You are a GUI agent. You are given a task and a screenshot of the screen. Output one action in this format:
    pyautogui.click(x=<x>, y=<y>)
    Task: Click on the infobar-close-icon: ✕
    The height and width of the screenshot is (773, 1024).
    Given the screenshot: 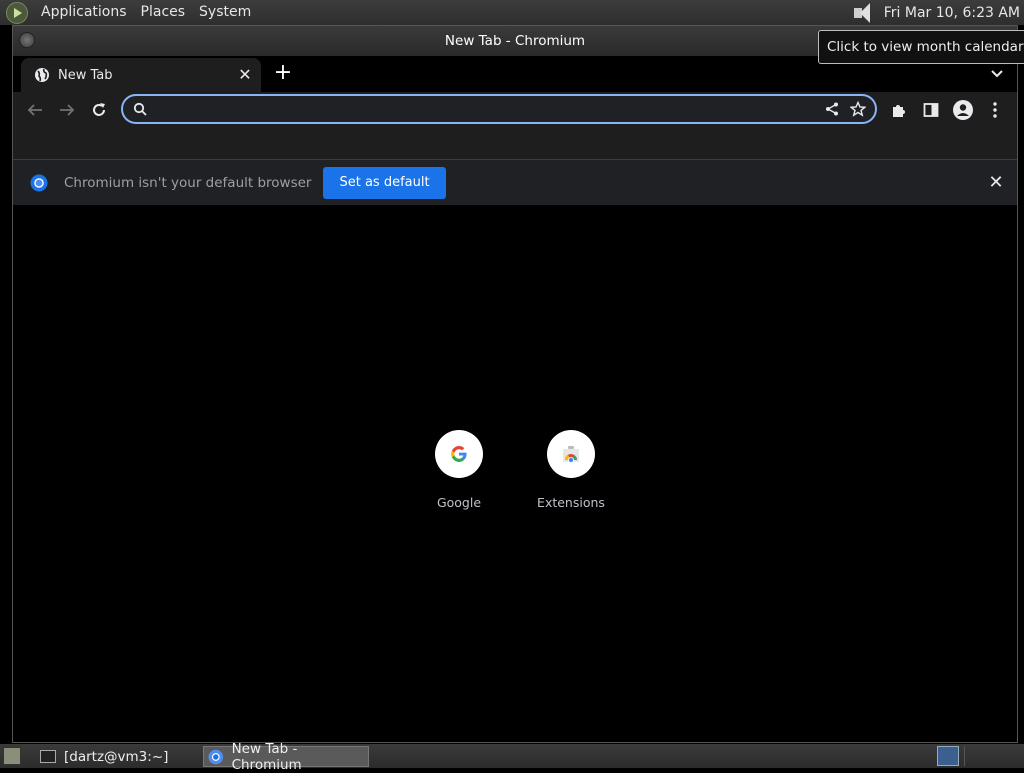 What is the action you would take?
    pyautogui.click(x=996, y=183)
    